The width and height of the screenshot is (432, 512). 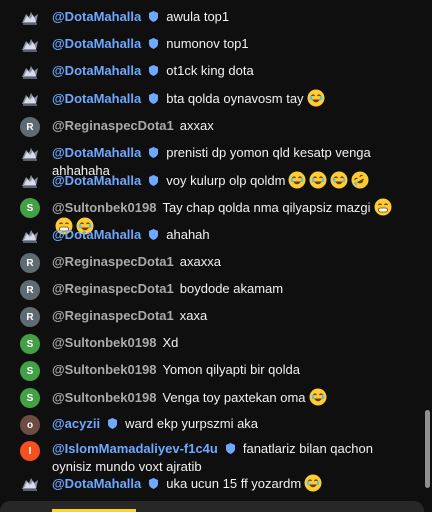 What do you see at coordinates (235, 98) in the screenshot?
I see `message-text: bta qolda oynavosm tay` at bounding box center [235, 98].